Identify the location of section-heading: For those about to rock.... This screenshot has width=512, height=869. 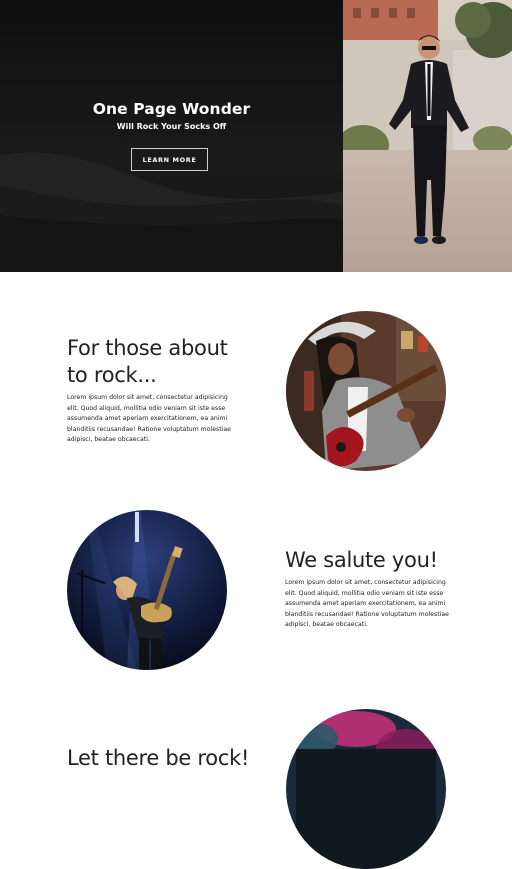
(147, 361).